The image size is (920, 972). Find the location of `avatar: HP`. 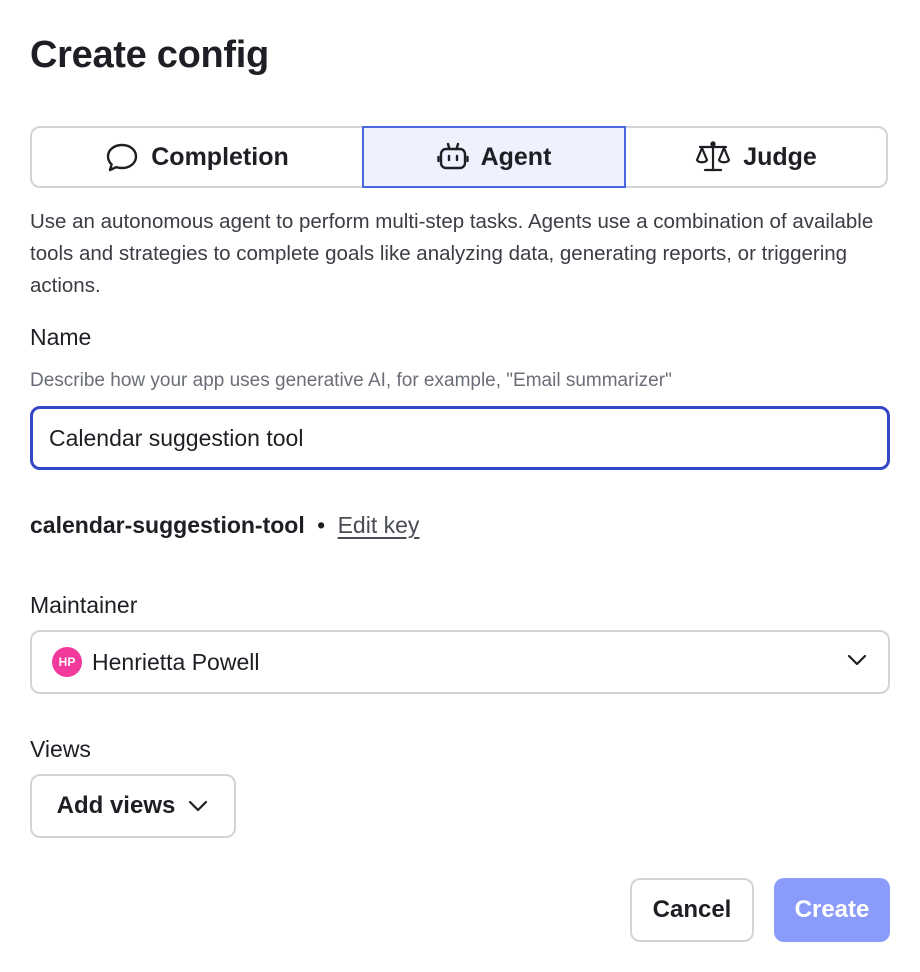

avatar: HP is located at coordinates (67, 662).